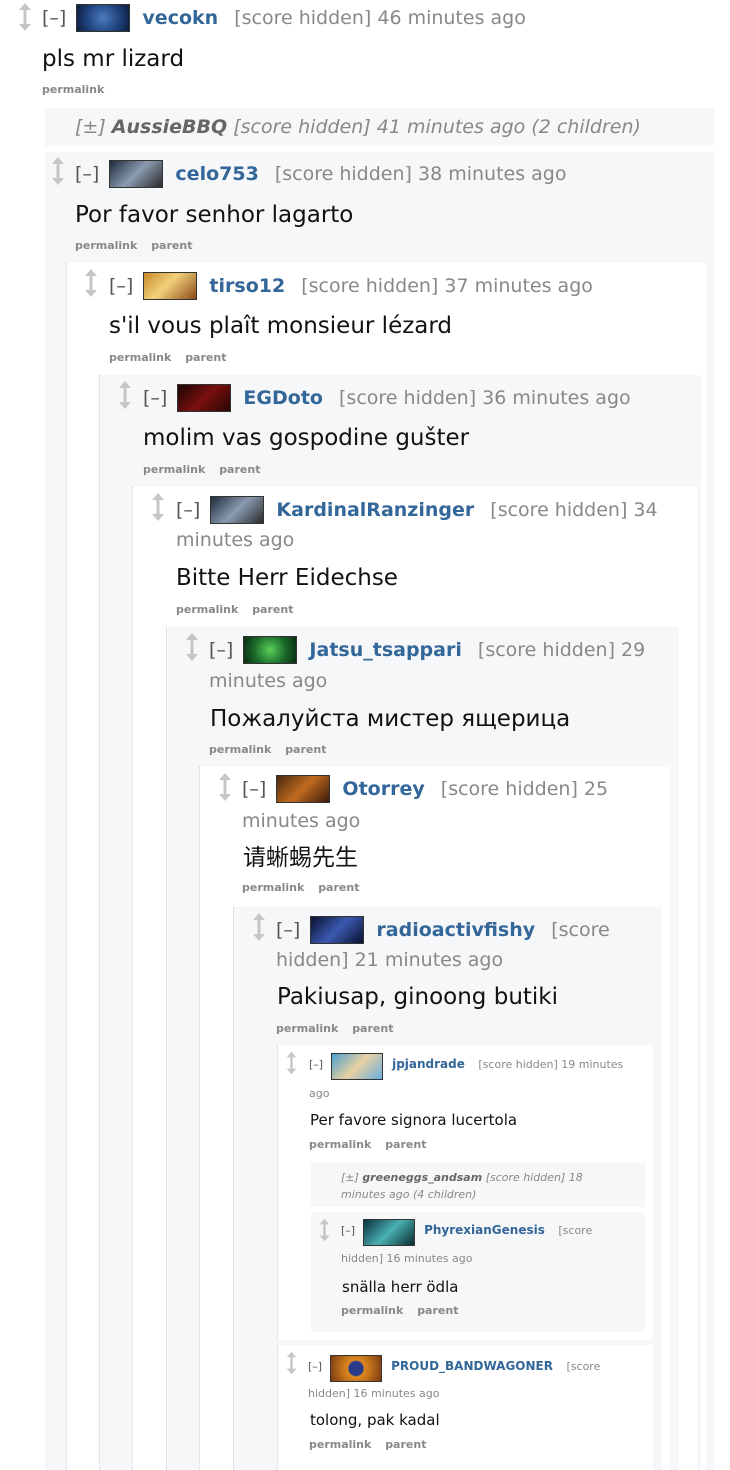 The image size is (730, 1470). Describe the element at coordinates (113, 59) in the screenshot. I see `comment-body: pls mr lizard` at that location.